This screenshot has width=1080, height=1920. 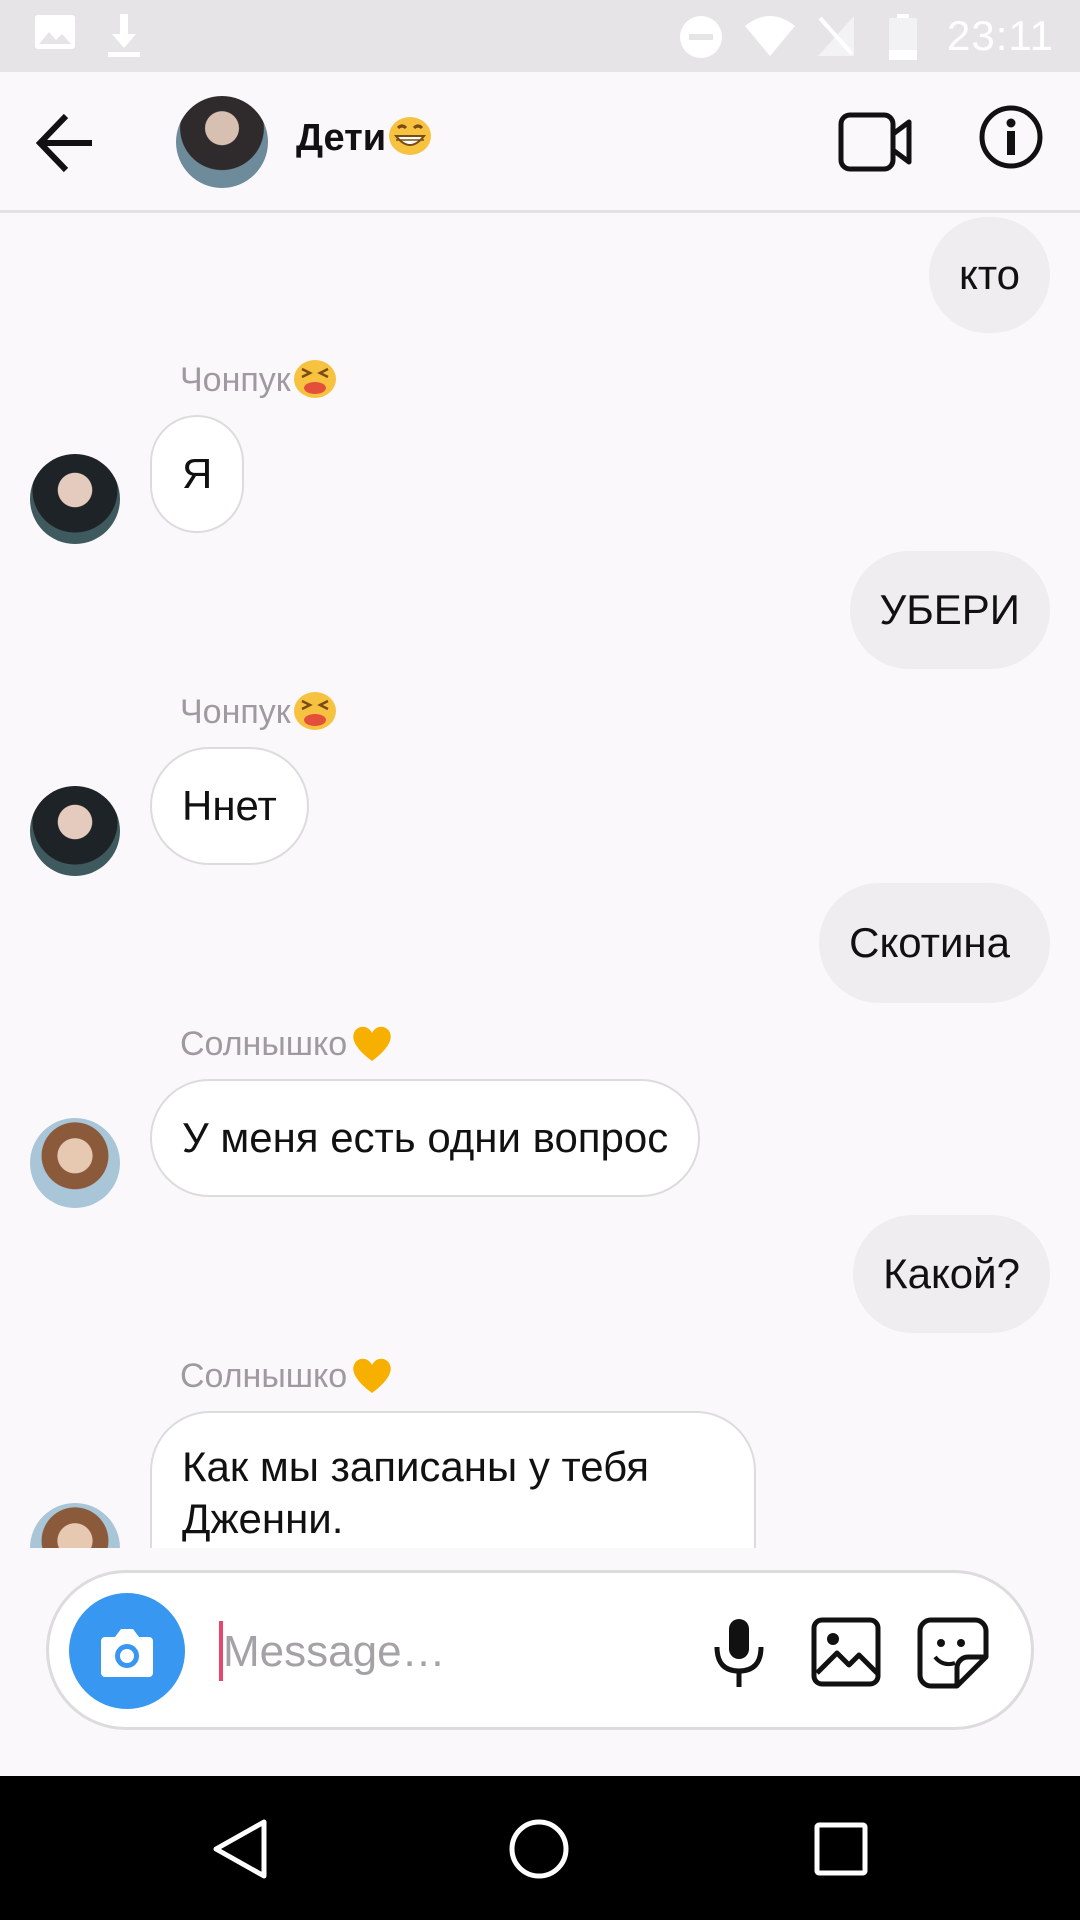 What do you see at coordinates (240, 1851) in the screenshot?
I see `nav-back-icon` at bounding box center [240, 1851].